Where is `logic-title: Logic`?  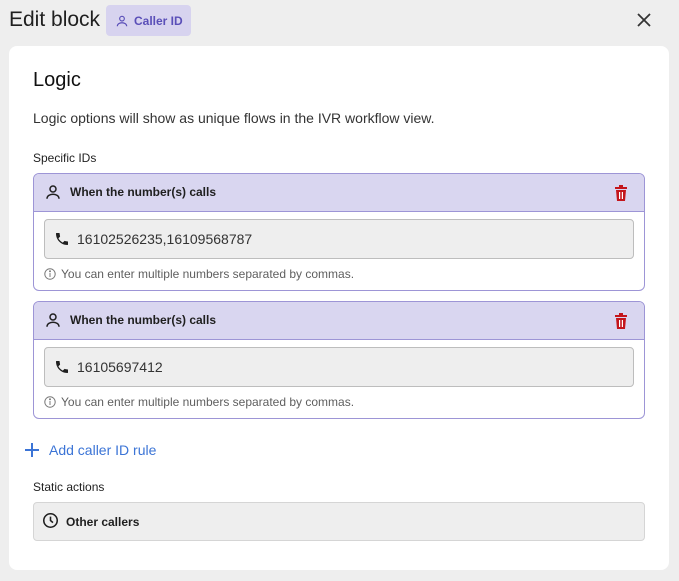 logic-title: Logic is located at coordinates (57, 80).